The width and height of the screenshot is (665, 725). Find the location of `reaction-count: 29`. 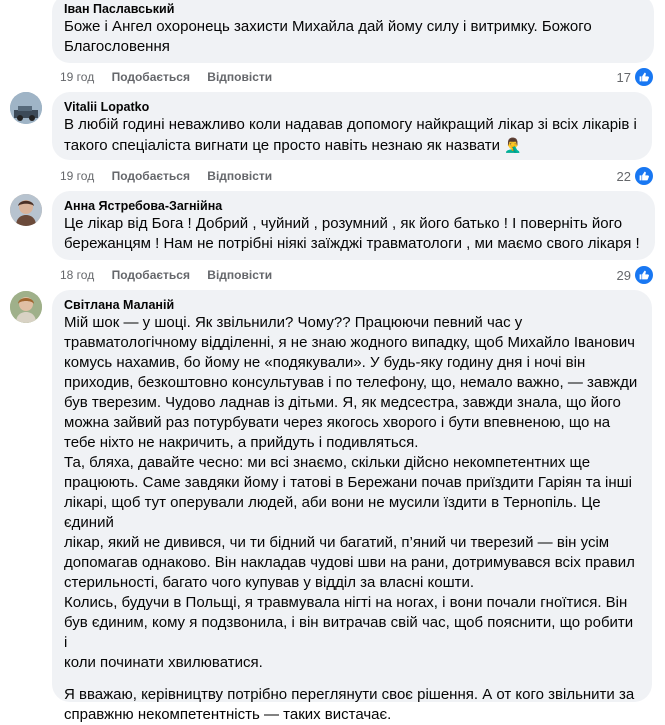

reaction-count: 29 is located at coordinates (635, 275).